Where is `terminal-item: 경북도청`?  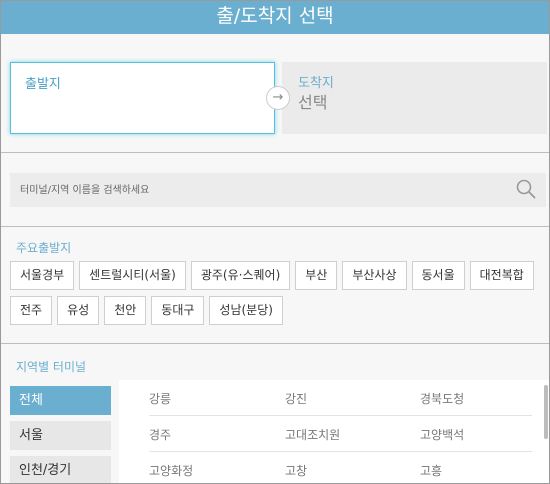
terminal-item: 경북도청 is located at coordinates (442, 398).